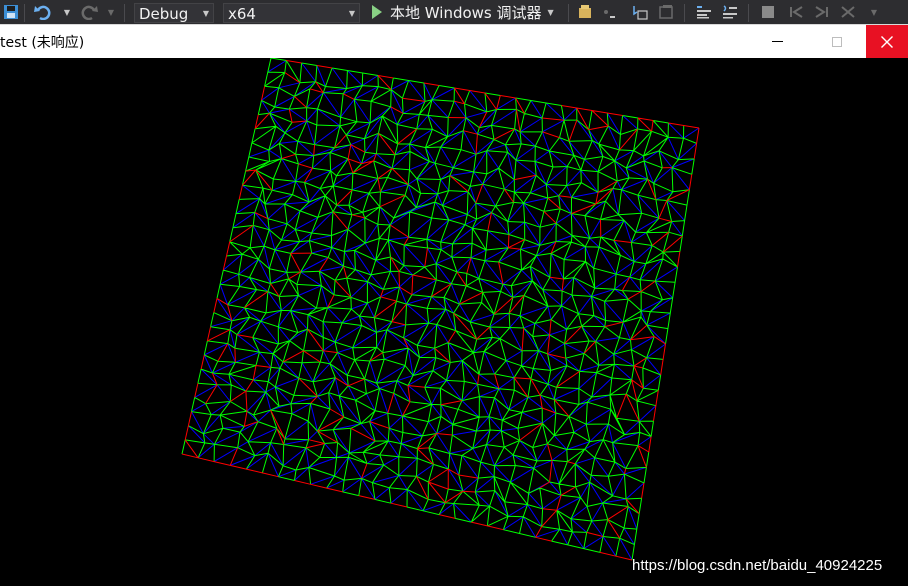  What do you see at coordinates (67, 12) in the screenshot?
I see `undo-dropdown-icon: ▼` at bounding box center [67, 12].